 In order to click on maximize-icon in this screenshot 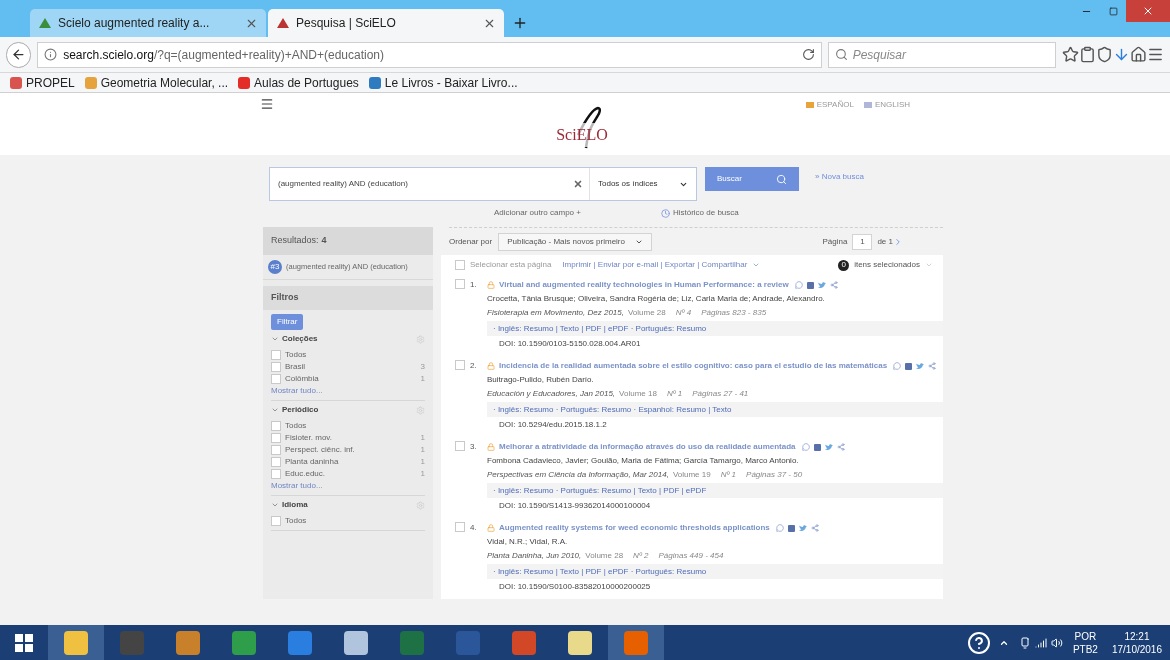, I will do `click(1113, 11)`.